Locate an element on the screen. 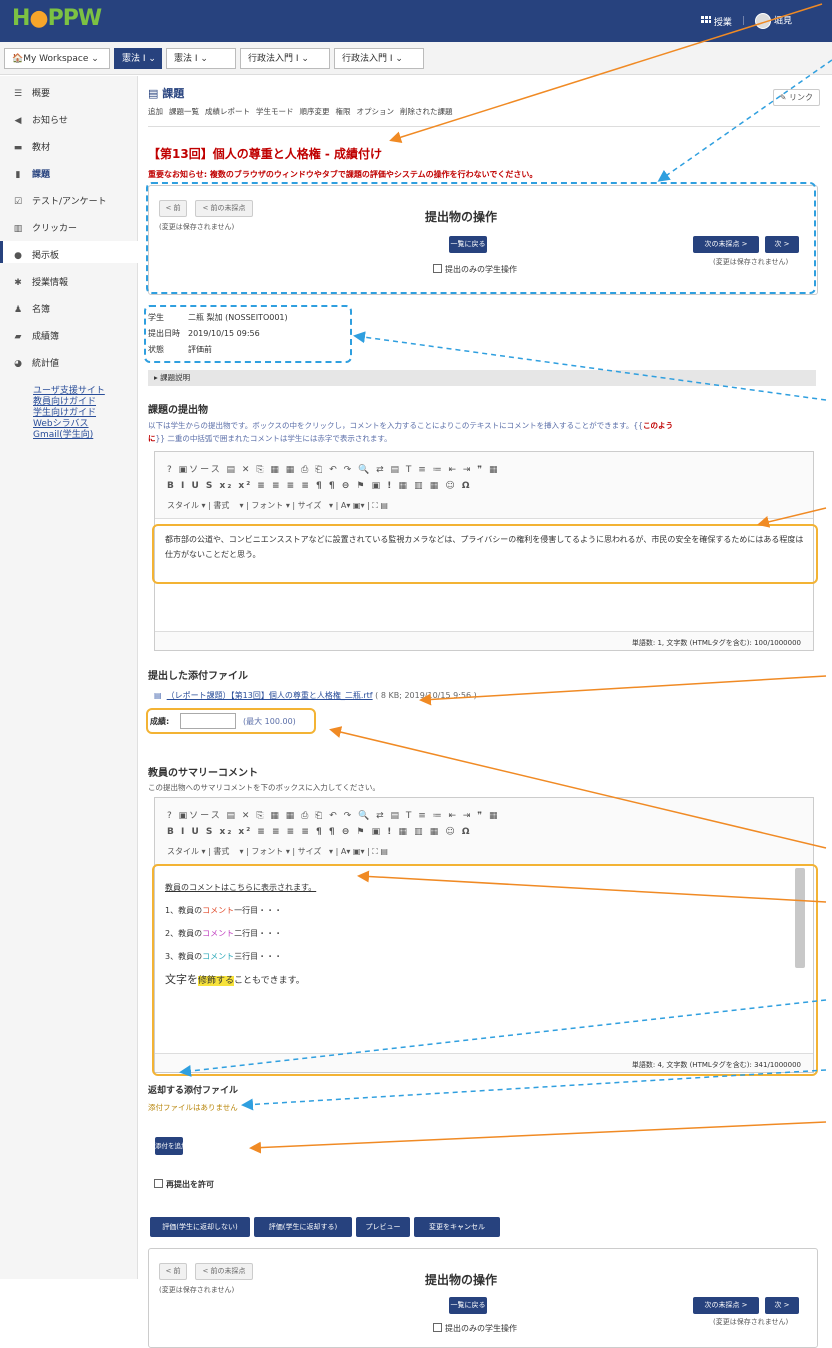 Image resolution: width=832 pixels, height=1348 pixels. allow-resubmit-checkbox: 再提出を許可 is located at coordinates (184, 1184).